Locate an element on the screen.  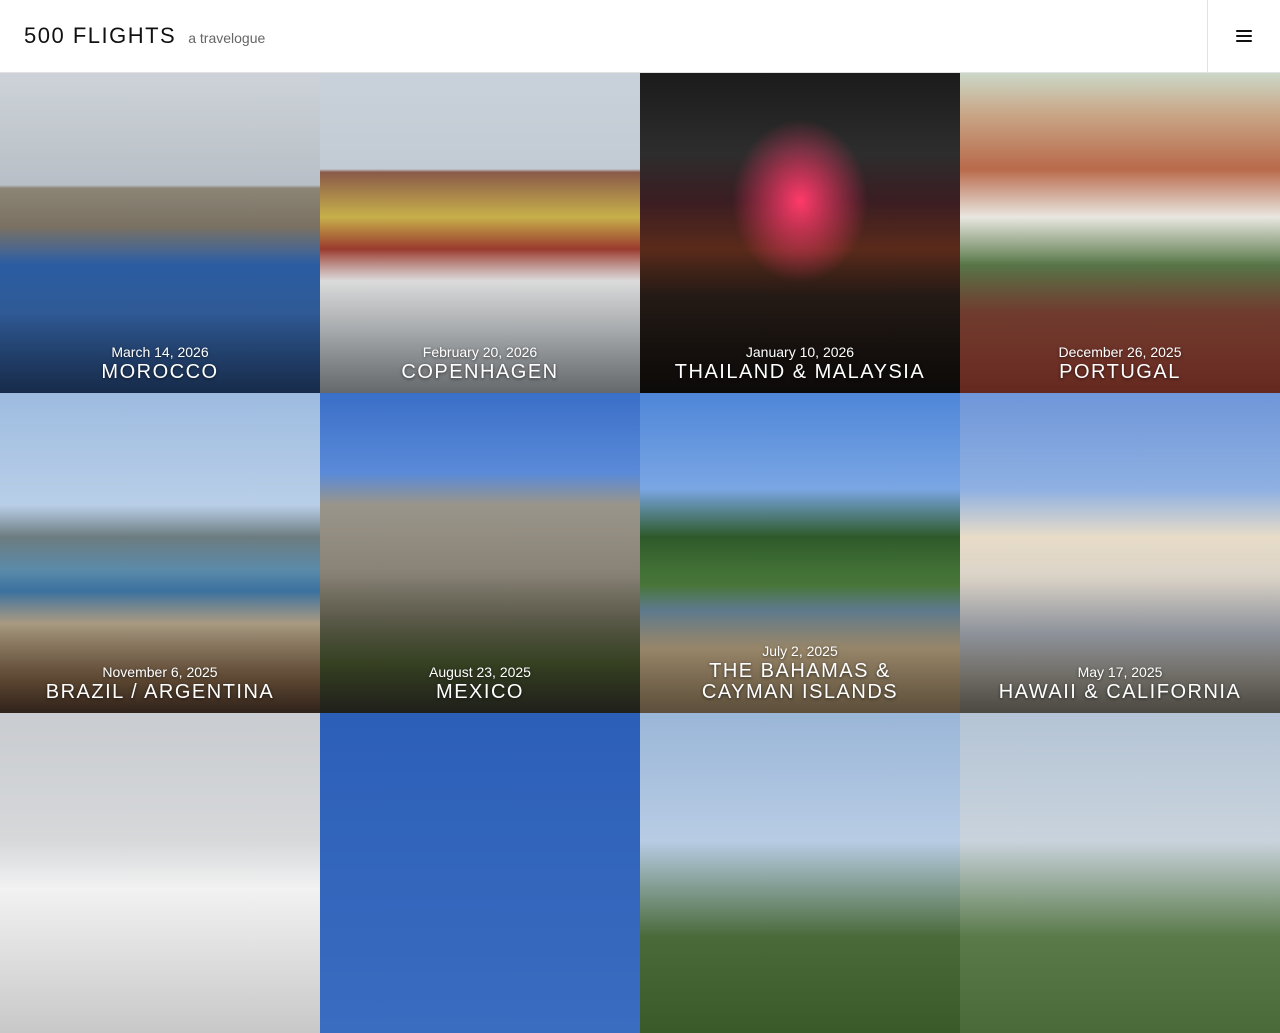
post-tile-copenhagen: February 20, 2026 COPENHAGEN is located at coordinates (480, 233).